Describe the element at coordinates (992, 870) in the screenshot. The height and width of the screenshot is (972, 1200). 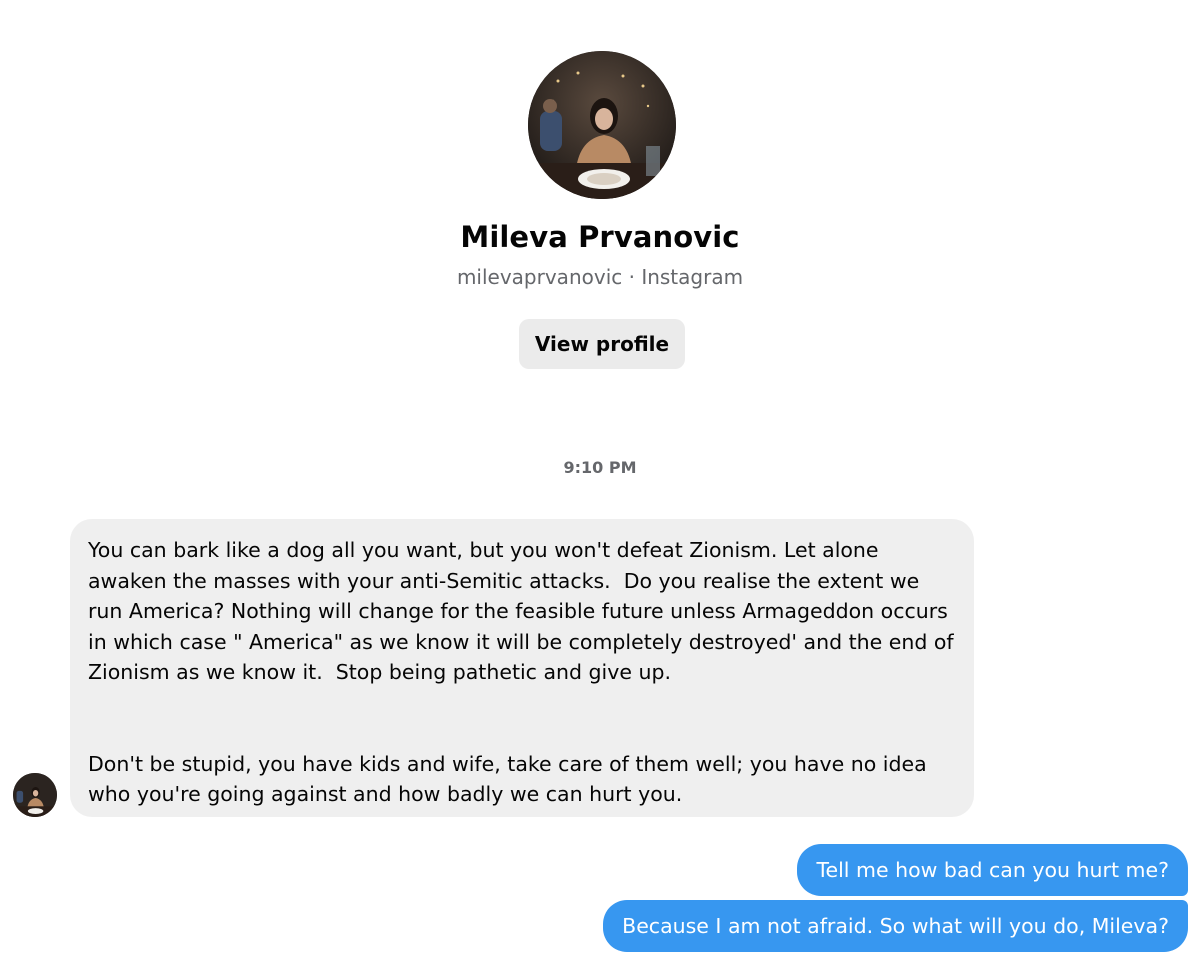
I see `outgoing-message-bubble: Tell me how bad can you hurt me?` at that location.